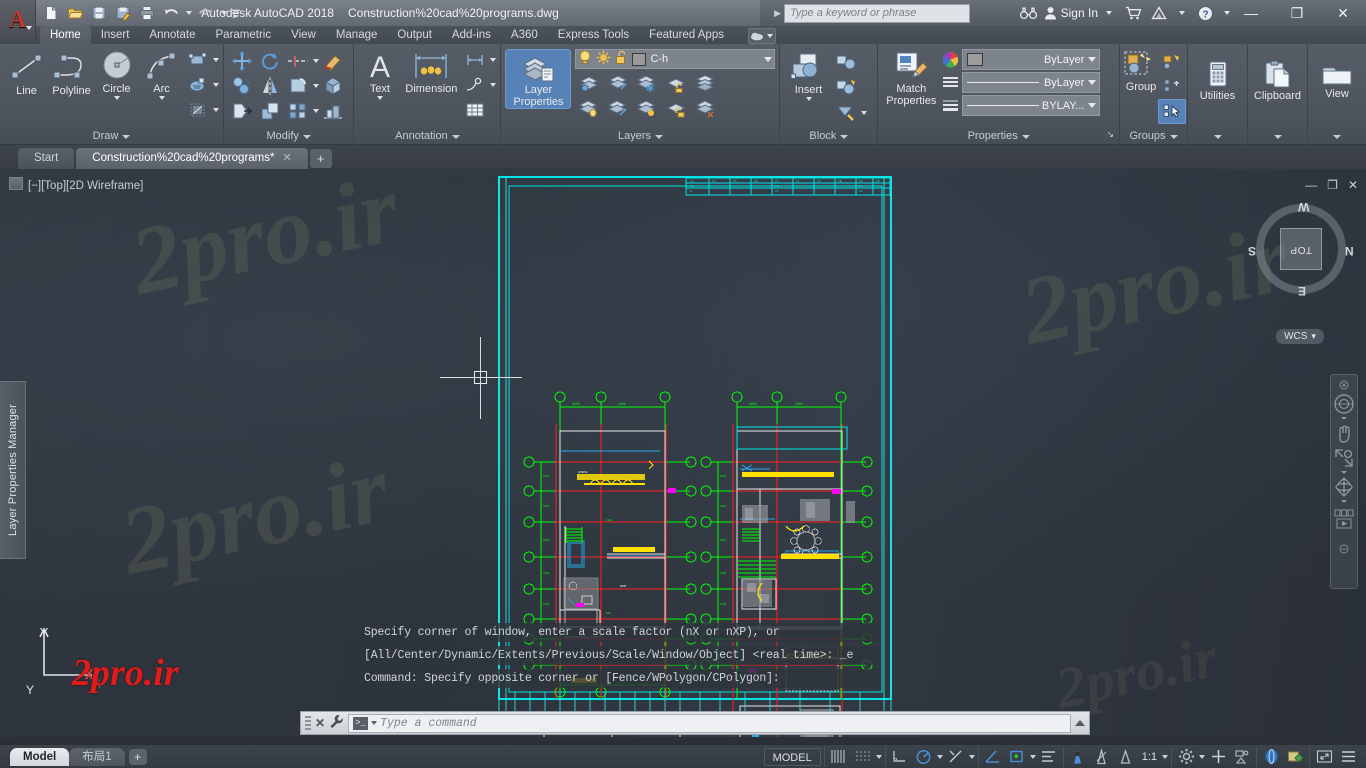 The width and height of the screenshot is (1366, 768). What do you see at coordinates (123, 13) in the screenshot?
I see `save-as-icon` at bounding box center [123, 13].